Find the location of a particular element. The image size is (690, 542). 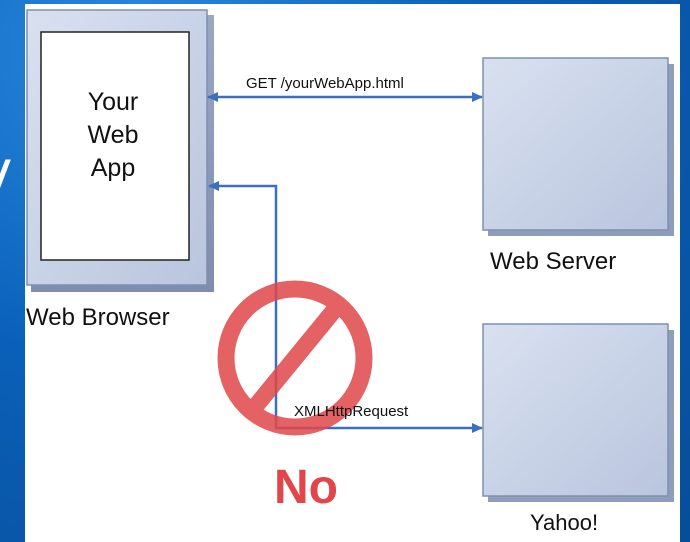

no-label: No is located at coordinates (306, 487).